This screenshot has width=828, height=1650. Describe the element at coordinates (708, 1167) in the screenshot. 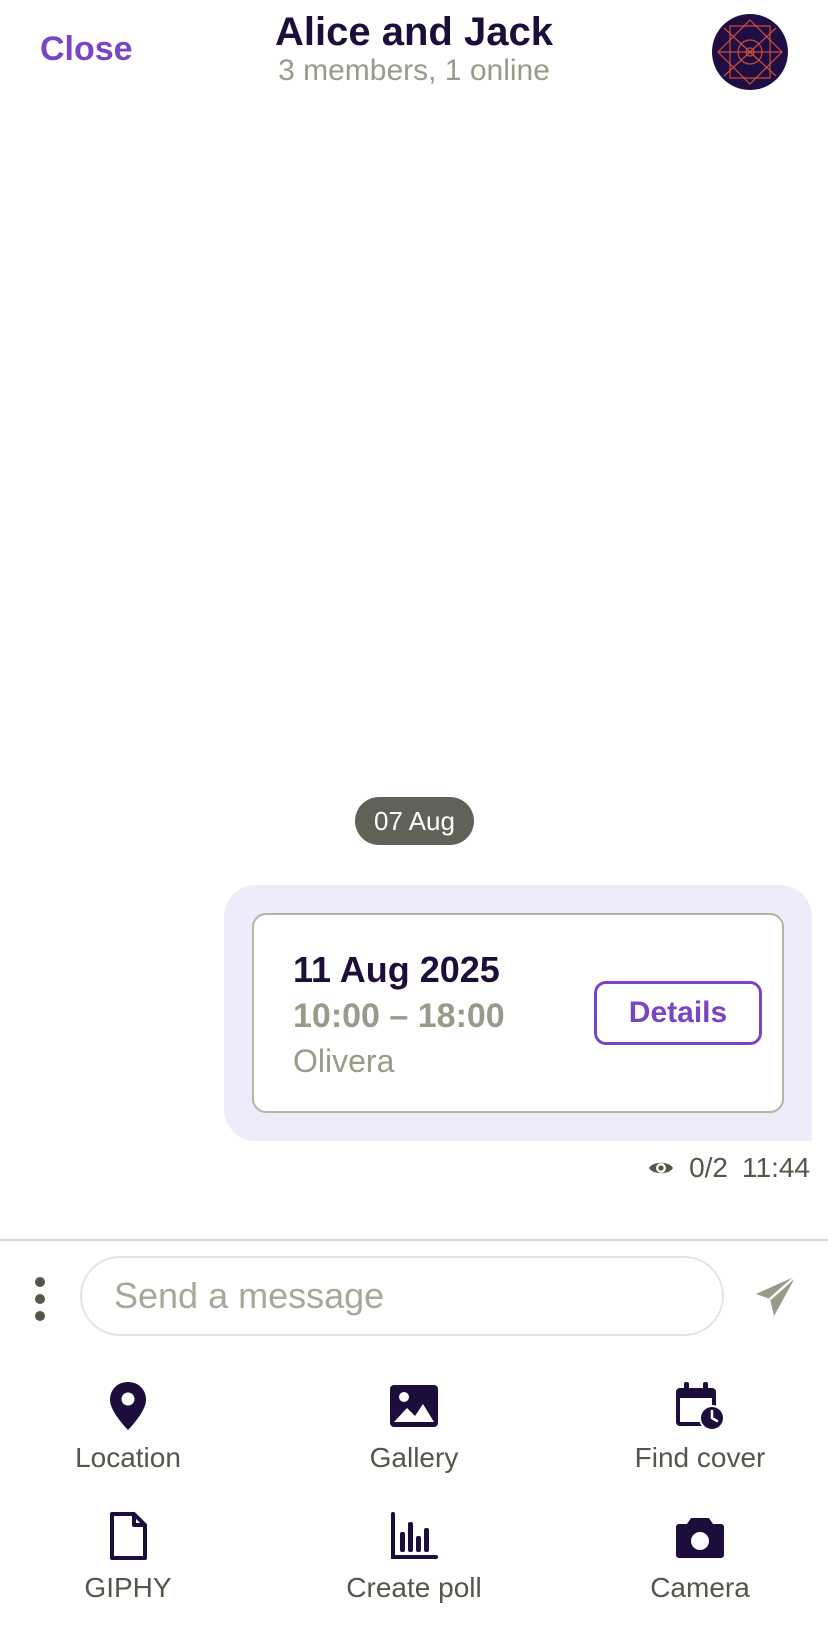

I see `view-count: 0/2` at that location.